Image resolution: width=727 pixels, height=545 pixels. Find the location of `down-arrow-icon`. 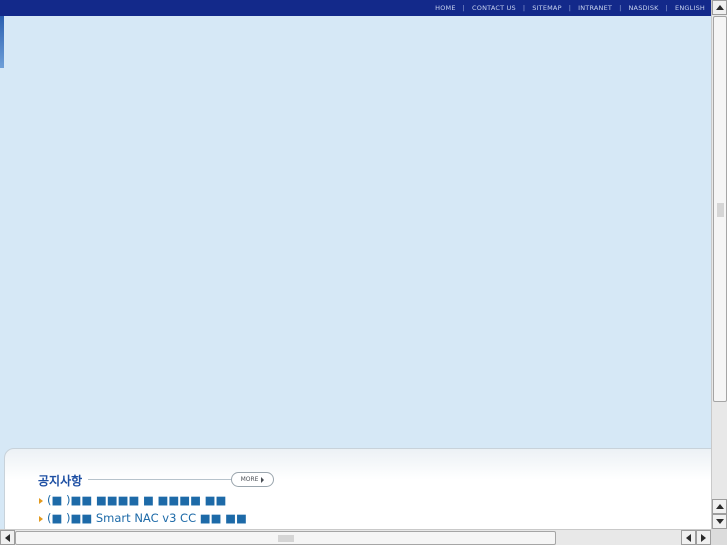

down-arrow-icon is located at coordinates (719, 521).